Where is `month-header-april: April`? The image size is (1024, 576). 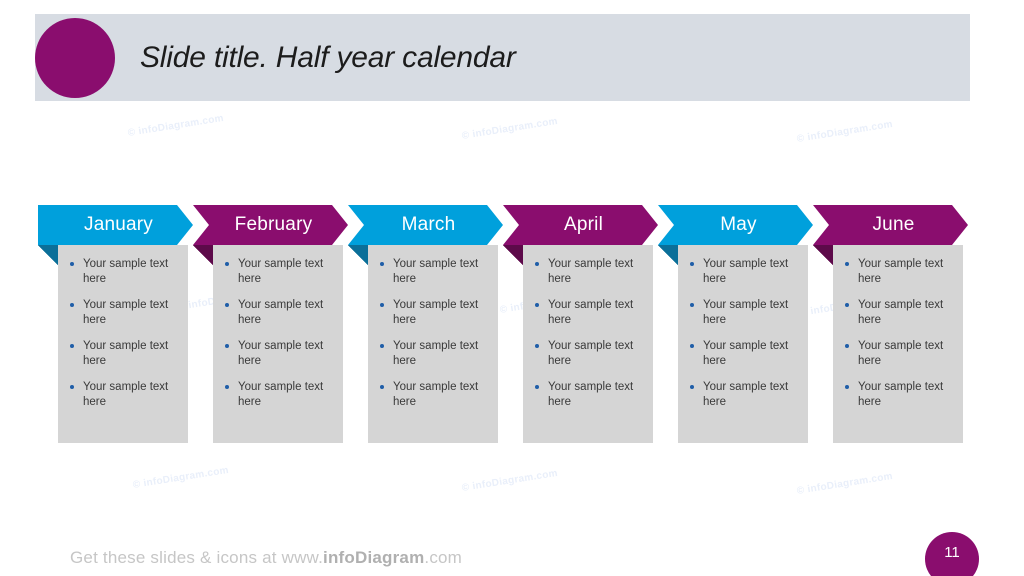
month-header-april: April is located at coordinates (580, 225).